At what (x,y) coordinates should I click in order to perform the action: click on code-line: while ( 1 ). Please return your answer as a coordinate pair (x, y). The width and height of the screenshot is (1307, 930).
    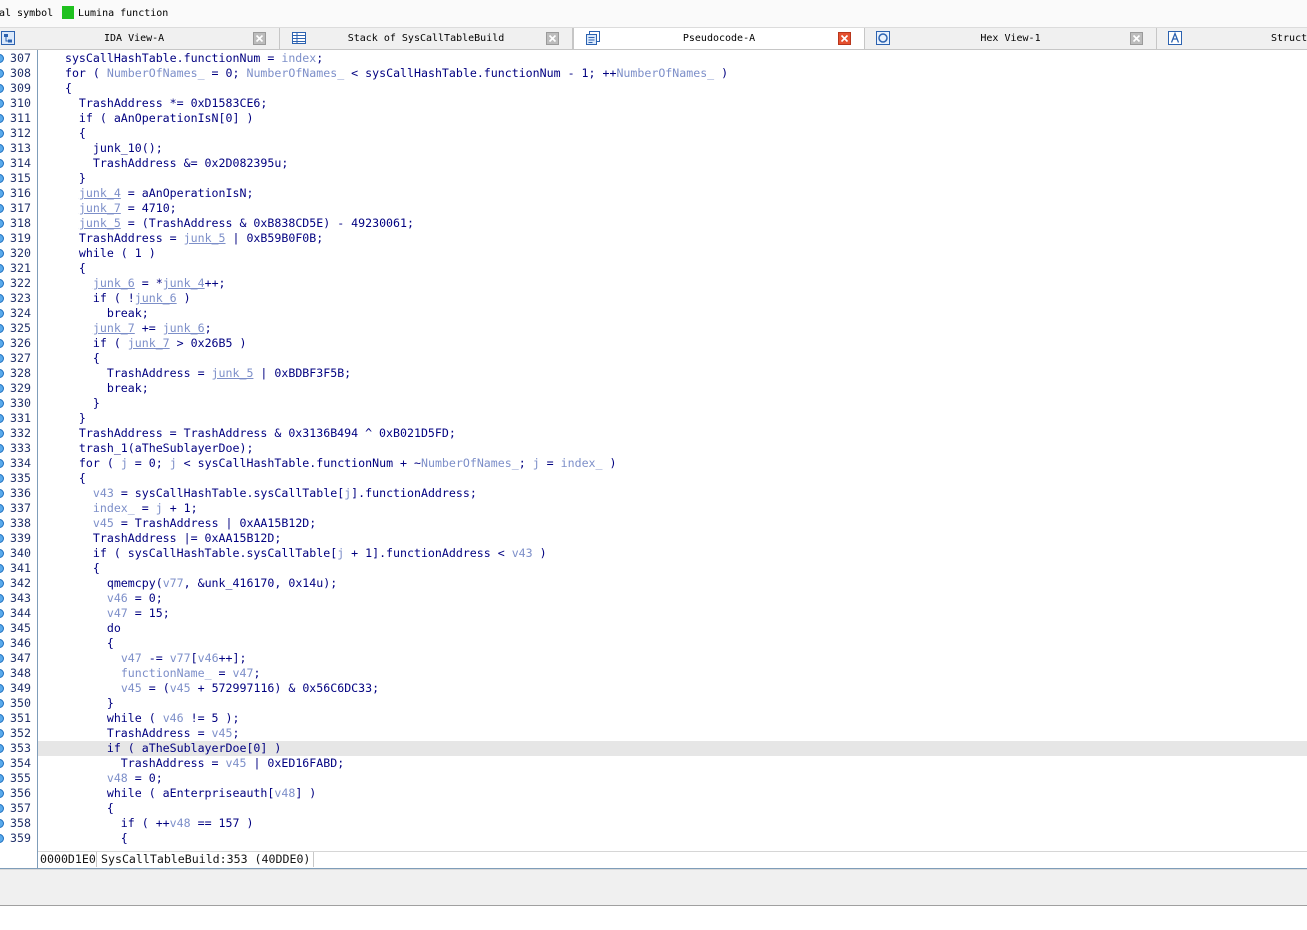
    Looking at the image, I should click on (672, 253).